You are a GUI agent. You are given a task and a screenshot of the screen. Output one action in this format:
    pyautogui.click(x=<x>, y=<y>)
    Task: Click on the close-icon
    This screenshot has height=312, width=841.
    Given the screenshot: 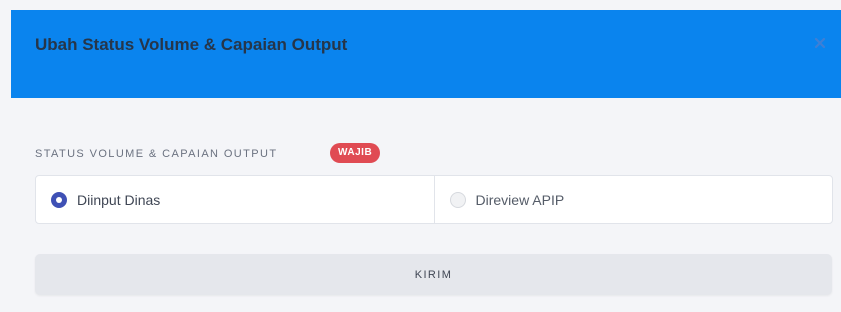 What is the action you would take?
    pyautogui.click(x=820, y=43)
    